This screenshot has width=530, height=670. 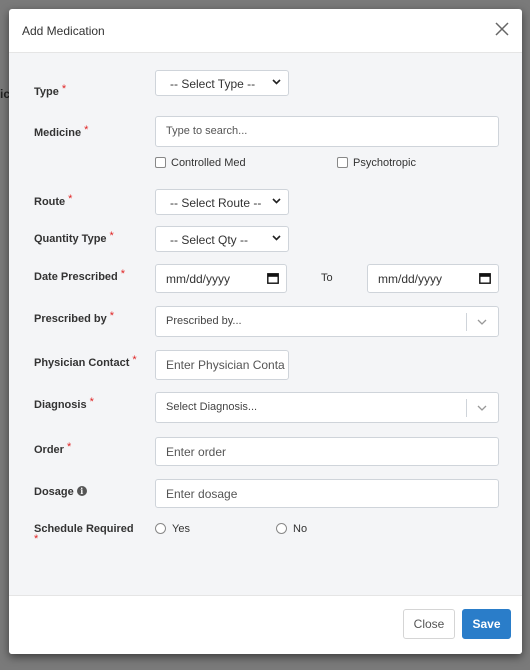 I want to click on modal-title: Add Medication, so click(x=63, y=31).